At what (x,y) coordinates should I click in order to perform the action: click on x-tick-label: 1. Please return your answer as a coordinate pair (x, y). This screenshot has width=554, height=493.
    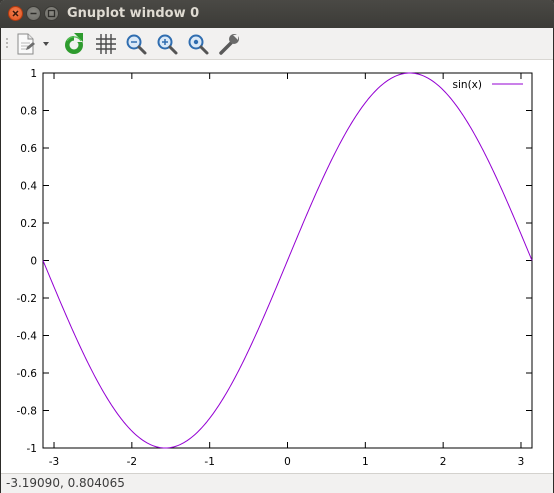
    Looking at the image, I should click on (365, 462).